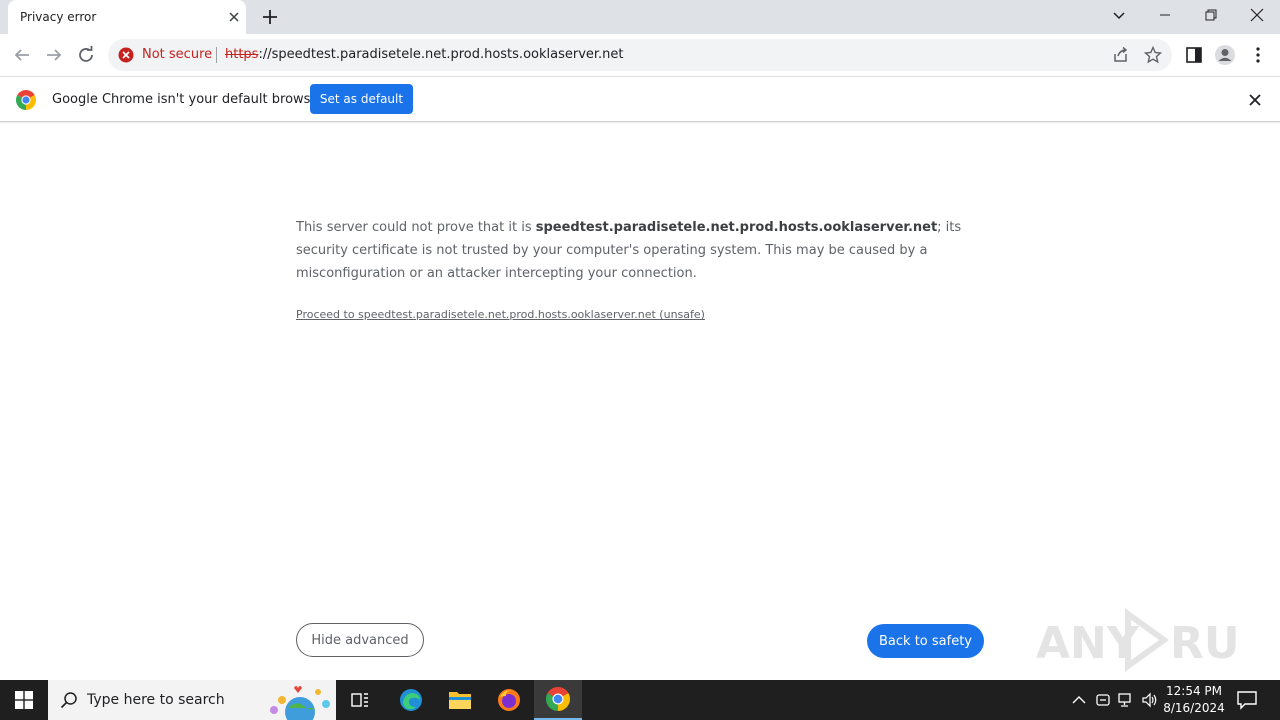 This screenshot has width=1280, height=720. I want to click on search-placeholder: Type here to search, so click(156, 700).